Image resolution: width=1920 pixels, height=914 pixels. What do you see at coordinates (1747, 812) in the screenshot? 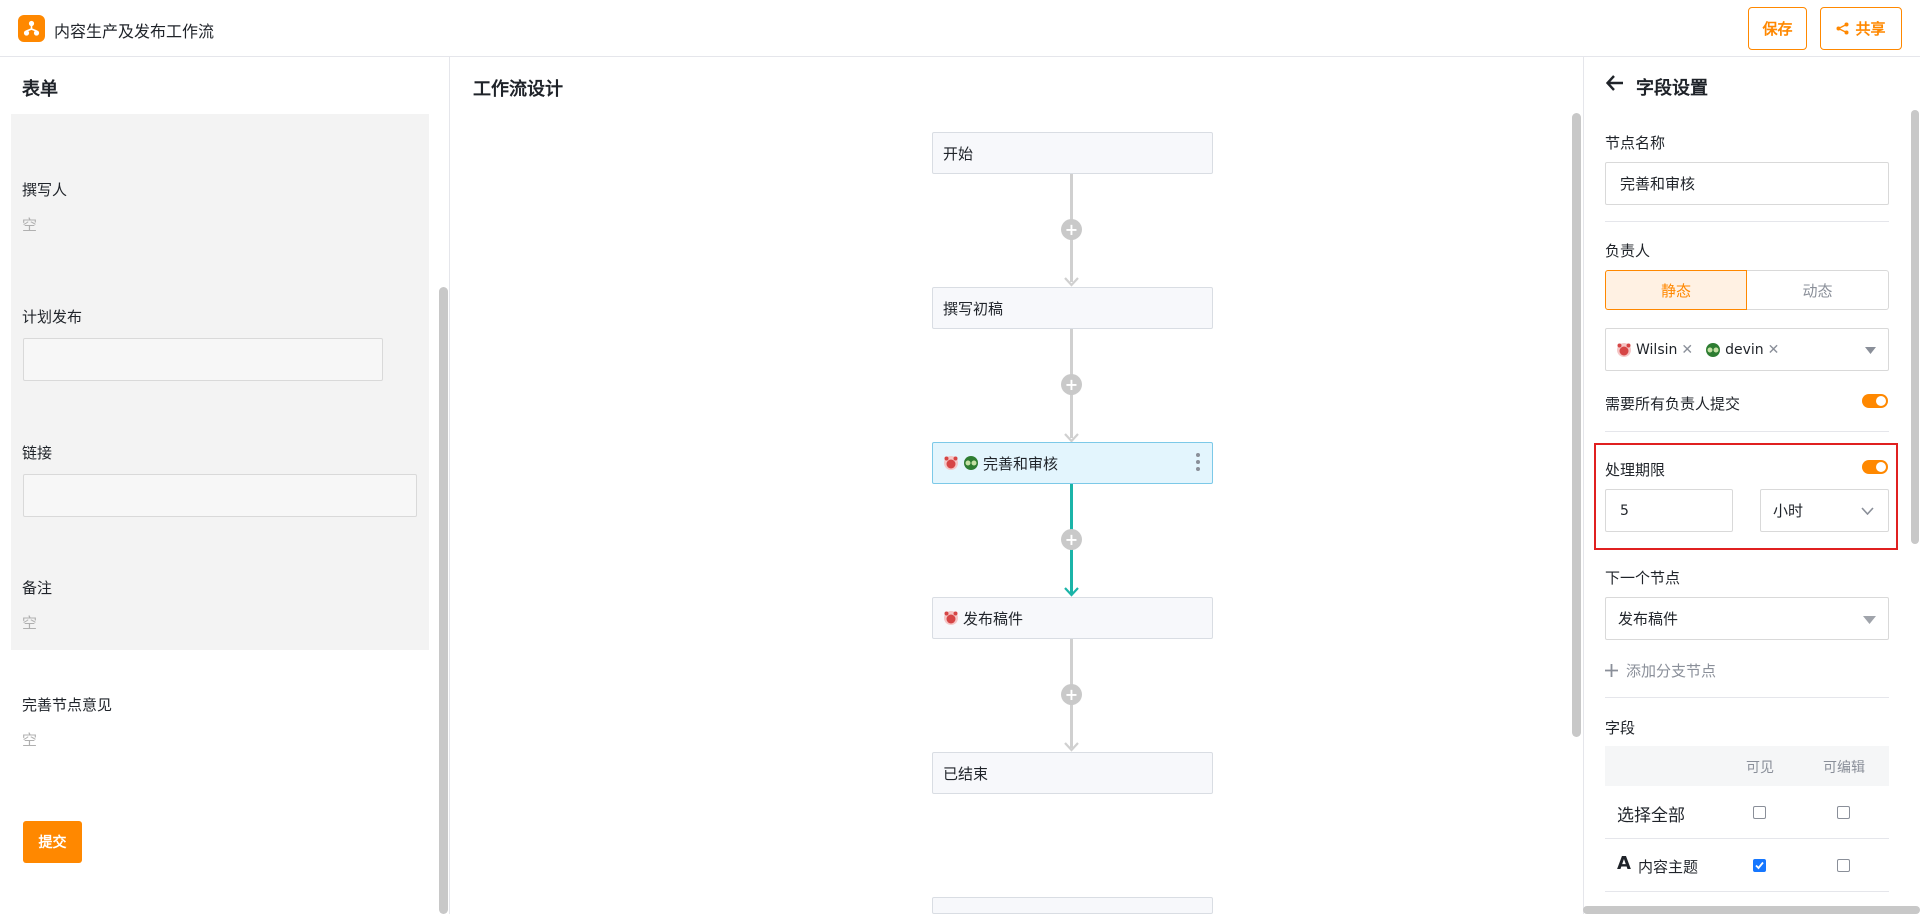
I see `table-row: 选择全部` at bounding box center [1747, 812].